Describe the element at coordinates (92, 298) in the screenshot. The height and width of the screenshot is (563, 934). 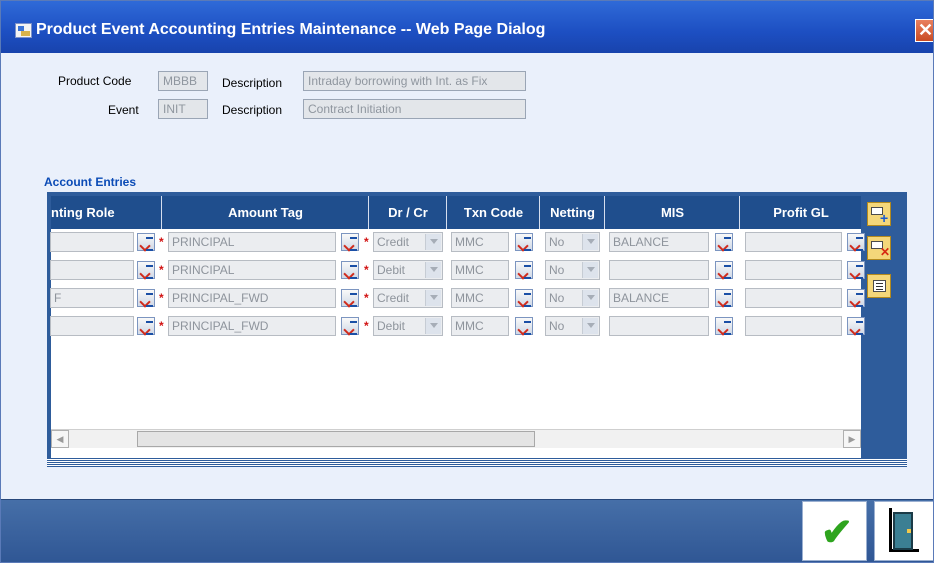
I see `role-field: F` at that location.